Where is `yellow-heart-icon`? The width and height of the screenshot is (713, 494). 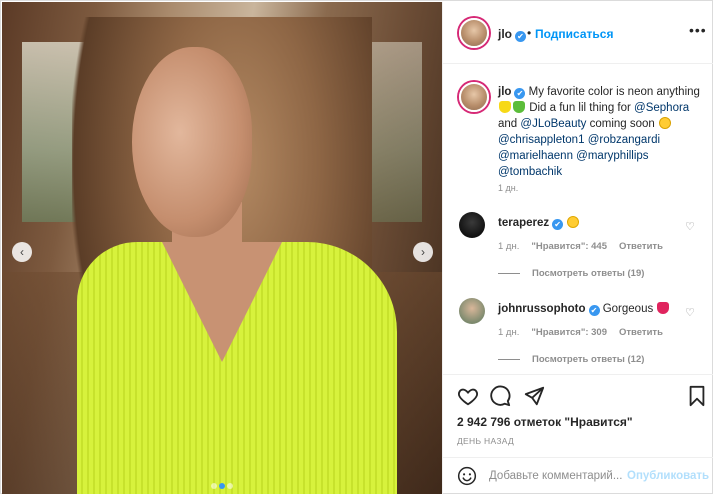
yellow-heart-icon is located at coordinates (505, 107).